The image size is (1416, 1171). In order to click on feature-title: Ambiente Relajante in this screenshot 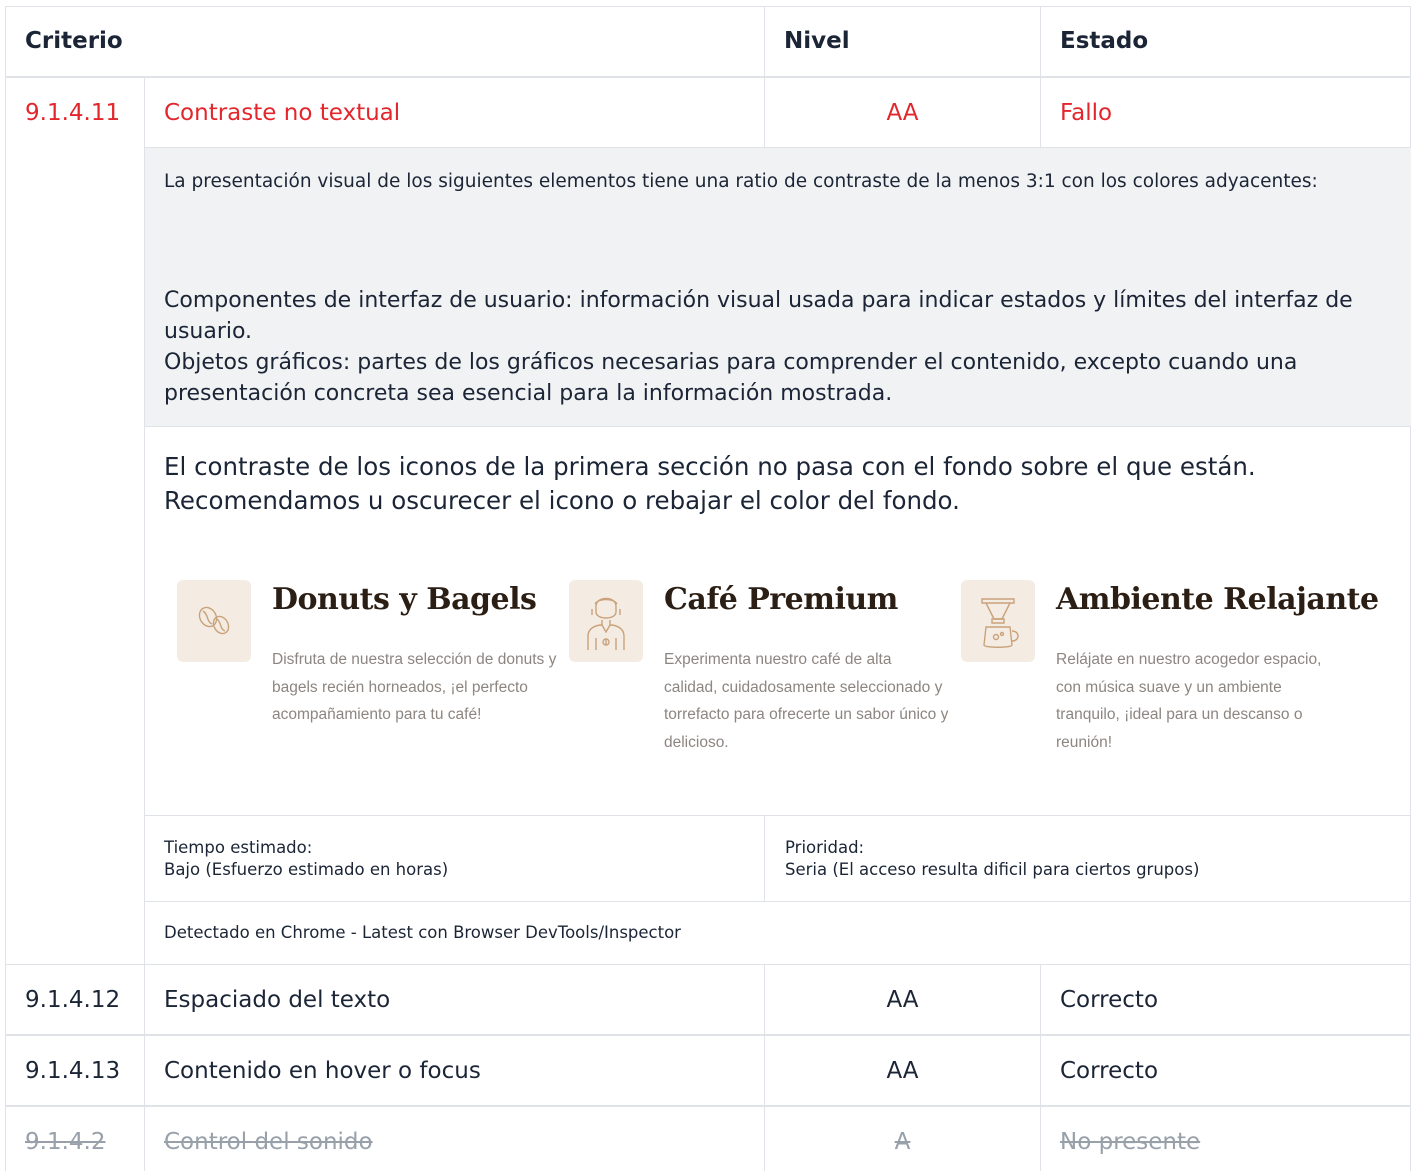, I will do `click(1217, 599)`.